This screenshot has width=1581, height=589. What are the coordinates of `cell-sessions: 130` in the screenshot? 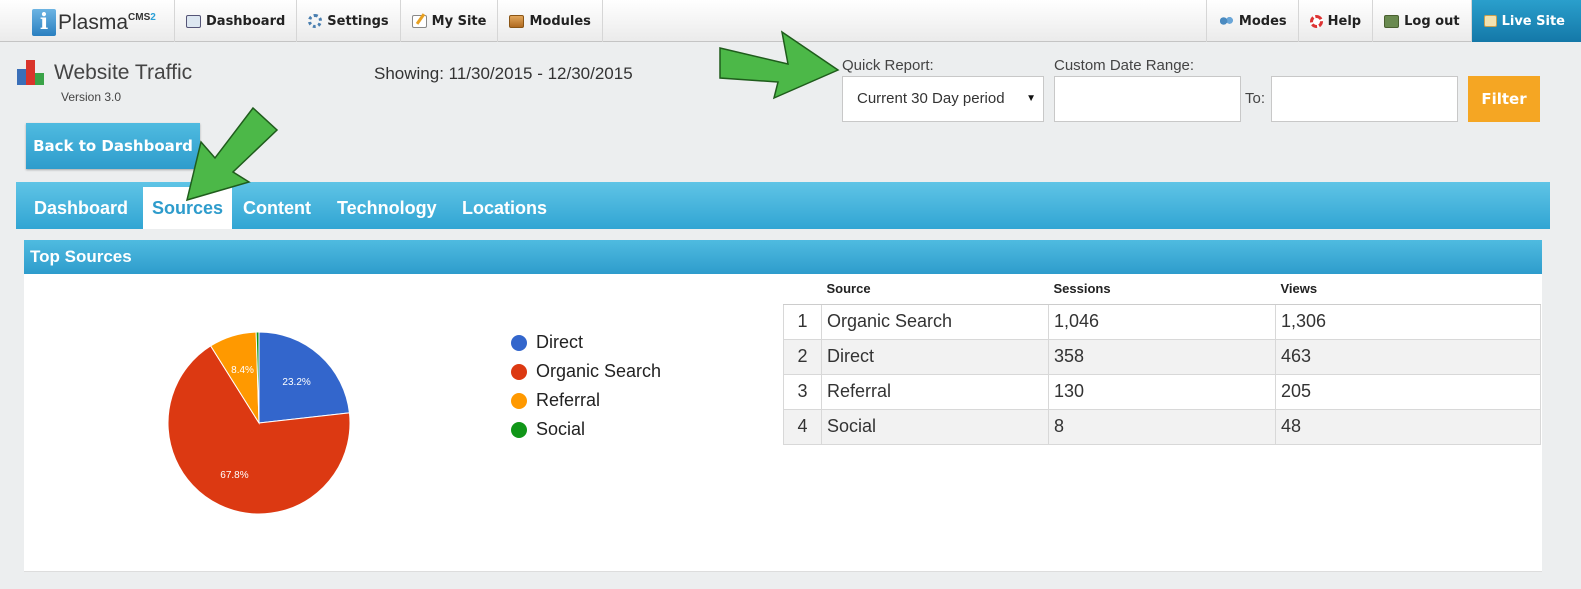 It's located at (1162, 391).